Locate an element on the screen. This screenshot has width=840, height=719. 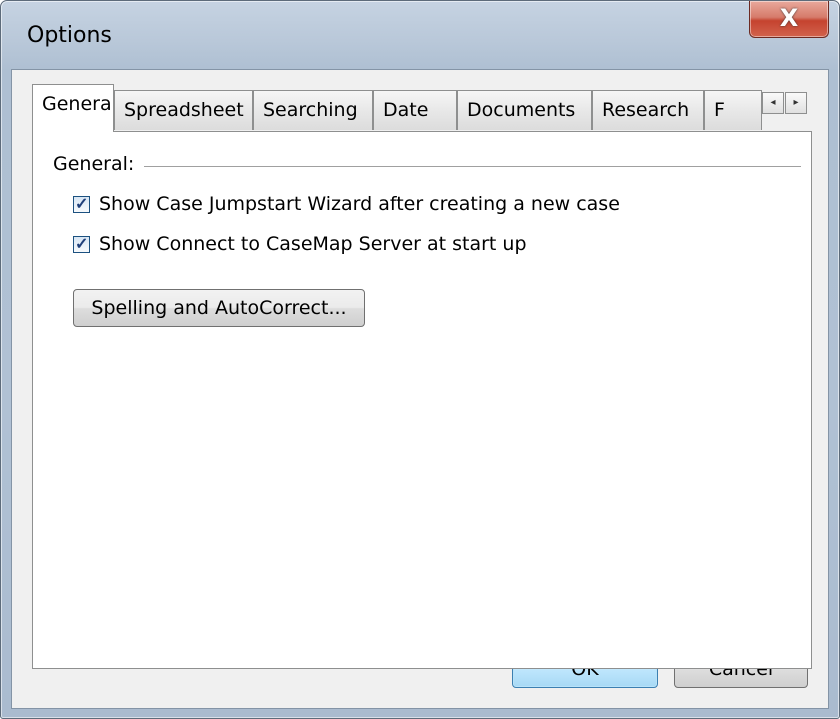
tab-documents: Documents is located at coordinates (524, 110).